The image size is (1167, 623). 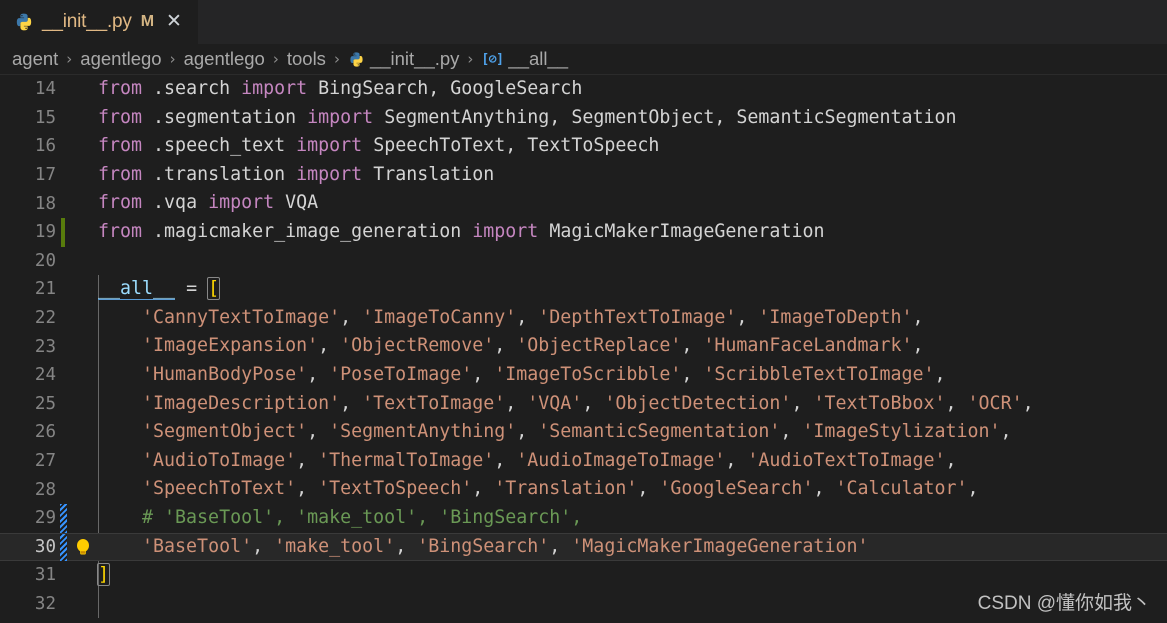 I want to click on code-token: 'TextToBbox', so click(x=879, y=403).